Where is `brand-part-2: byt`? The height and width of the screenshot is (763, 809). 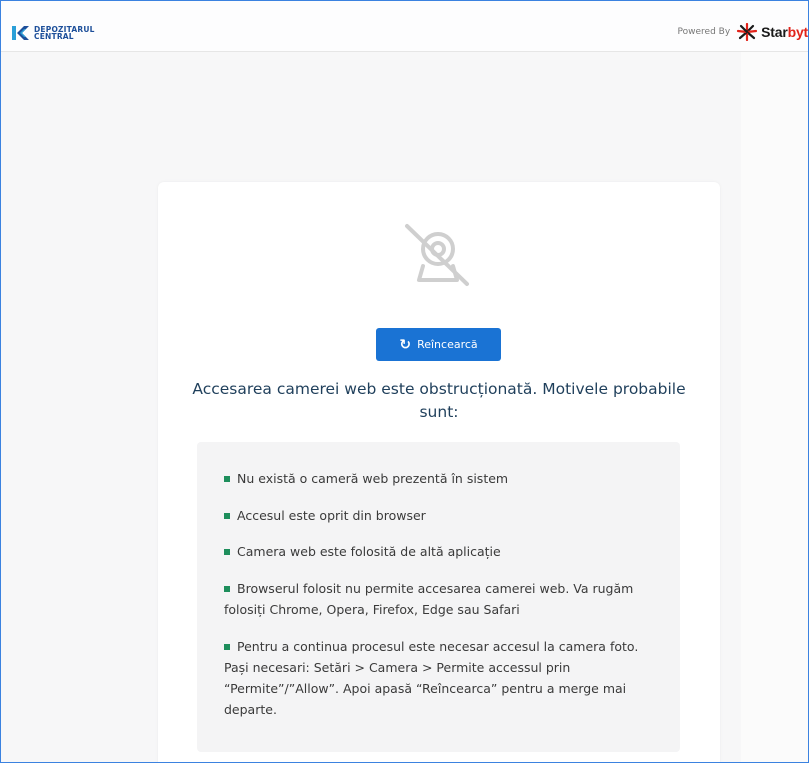 brand-part-2: byt is located at coordinates (797, 32).